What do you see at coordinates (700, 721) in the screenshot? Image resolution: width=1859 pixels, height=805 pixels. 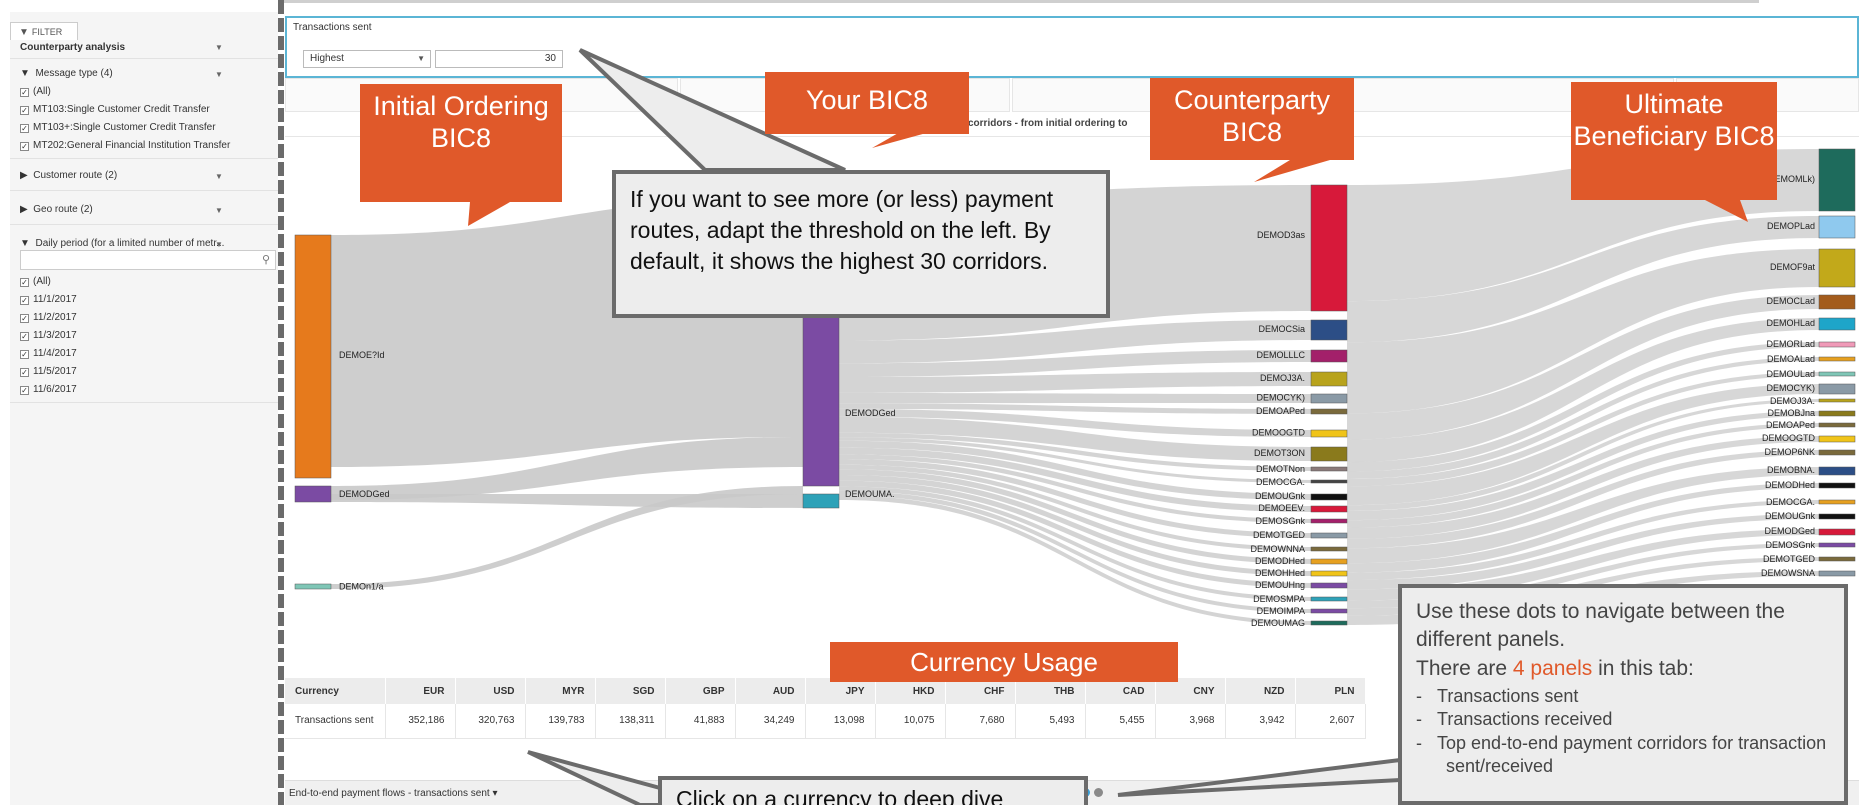 I see `currency-value-cell: 41,883` at bounding box center [700, 721].